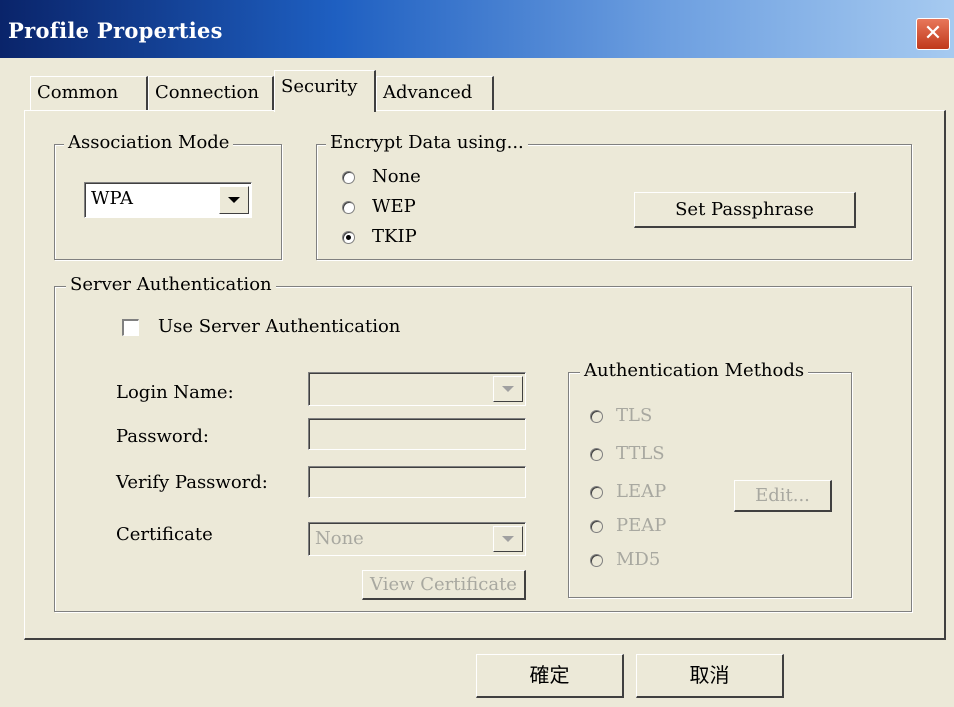  I want to click on login-name-combo, so click(417, 389).